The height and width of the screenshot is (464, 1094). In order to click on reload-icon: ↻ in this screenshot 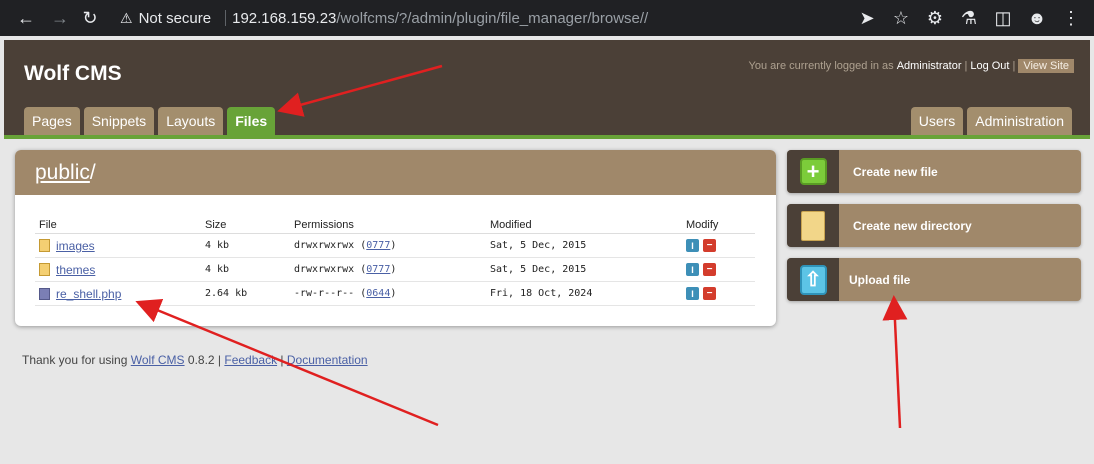, I will do `click(90, 18)`.